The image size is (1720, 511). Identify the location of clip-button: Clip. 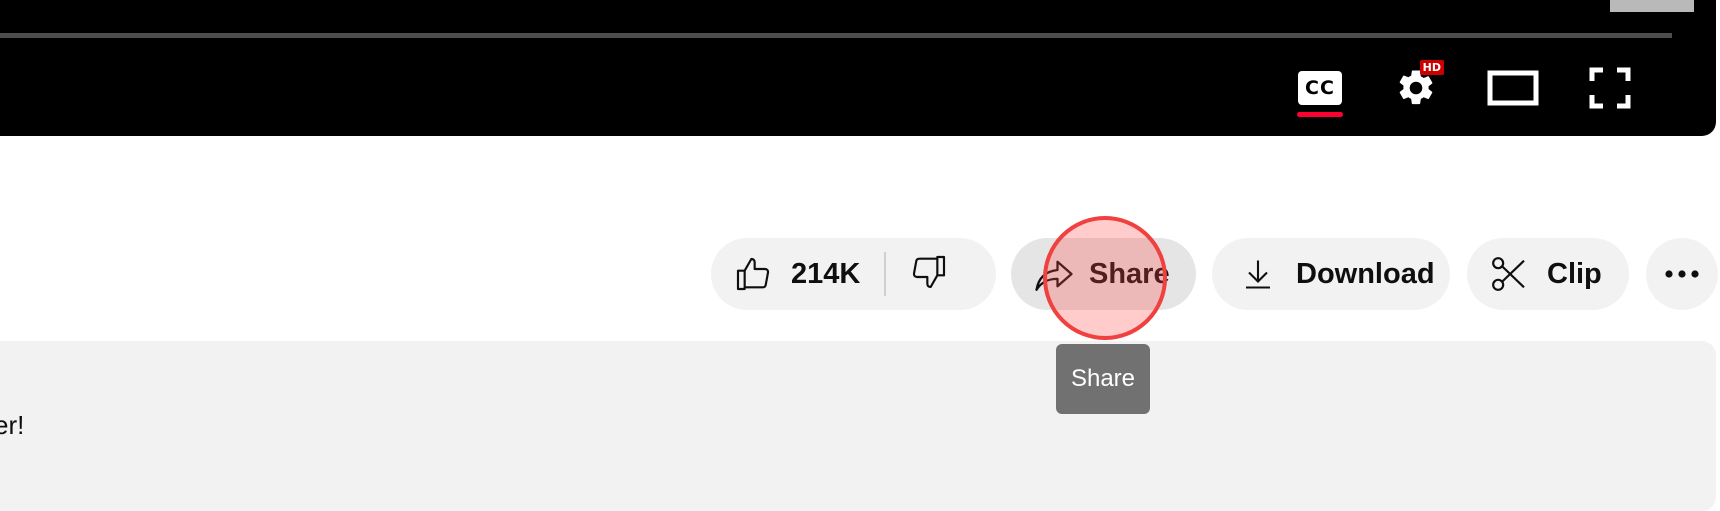
(1548, 274).